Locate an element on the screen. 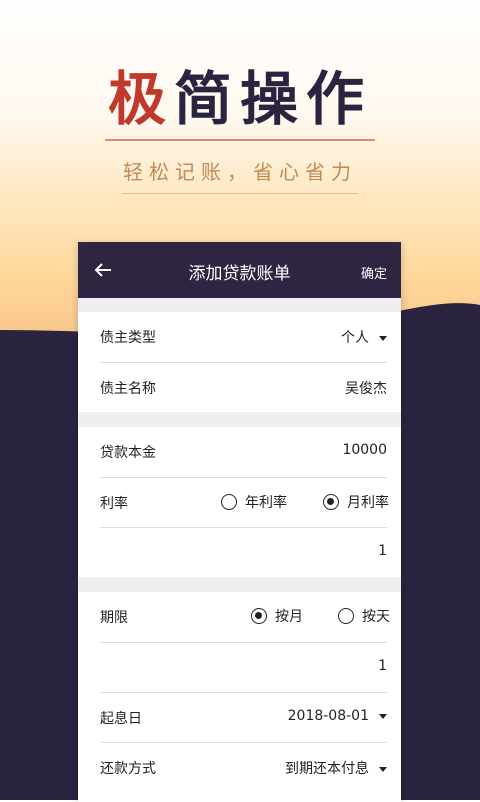  rate-option-monthly-label: 月利率 is located at coordinates (368, 503).